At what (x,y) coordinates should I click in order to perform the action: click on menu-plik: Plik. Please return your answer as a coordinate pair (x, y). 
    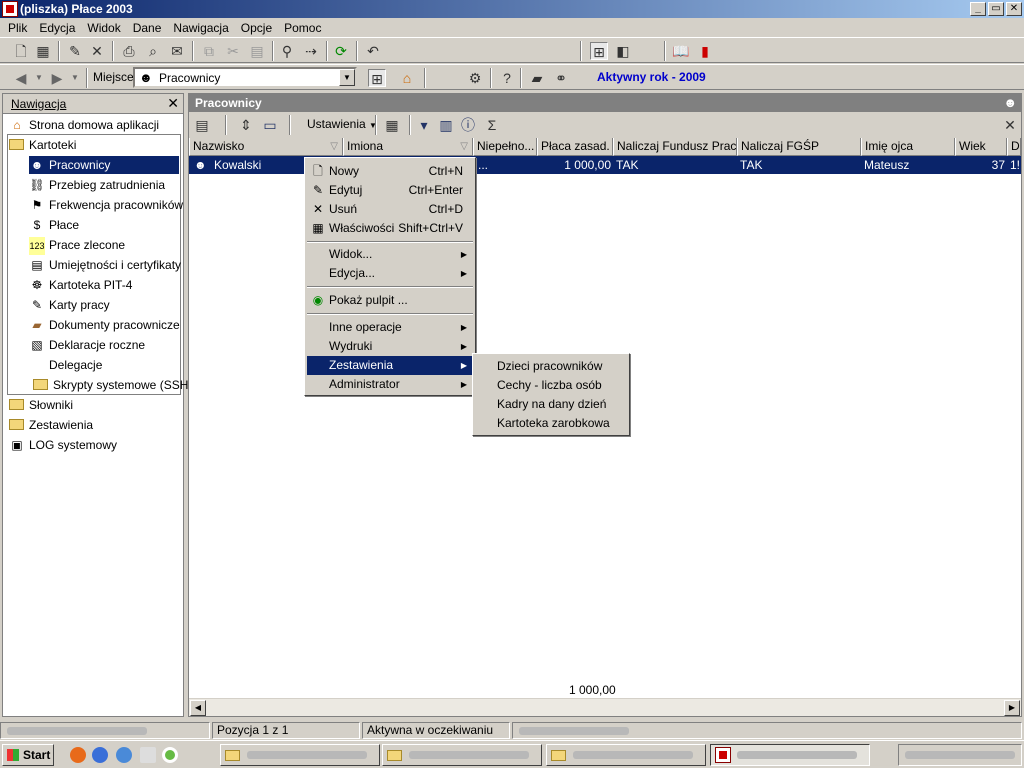
    Looking at the image, I should click on (17, 28).